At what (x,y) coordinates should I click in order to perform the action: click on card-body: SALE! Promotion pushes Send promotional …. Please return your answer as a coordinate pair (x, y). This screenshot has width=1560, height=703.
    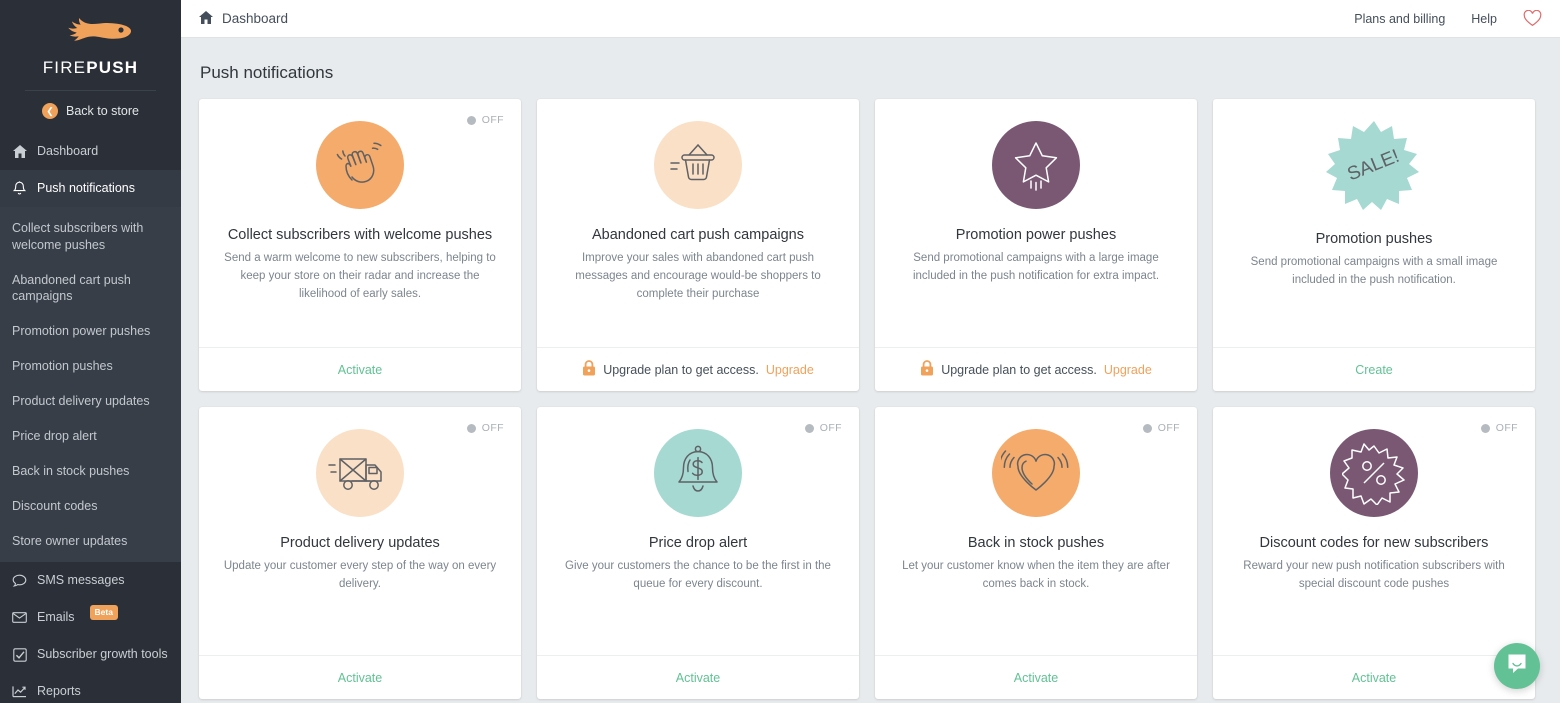
    Looking at the image, I should click on (1374, 223).